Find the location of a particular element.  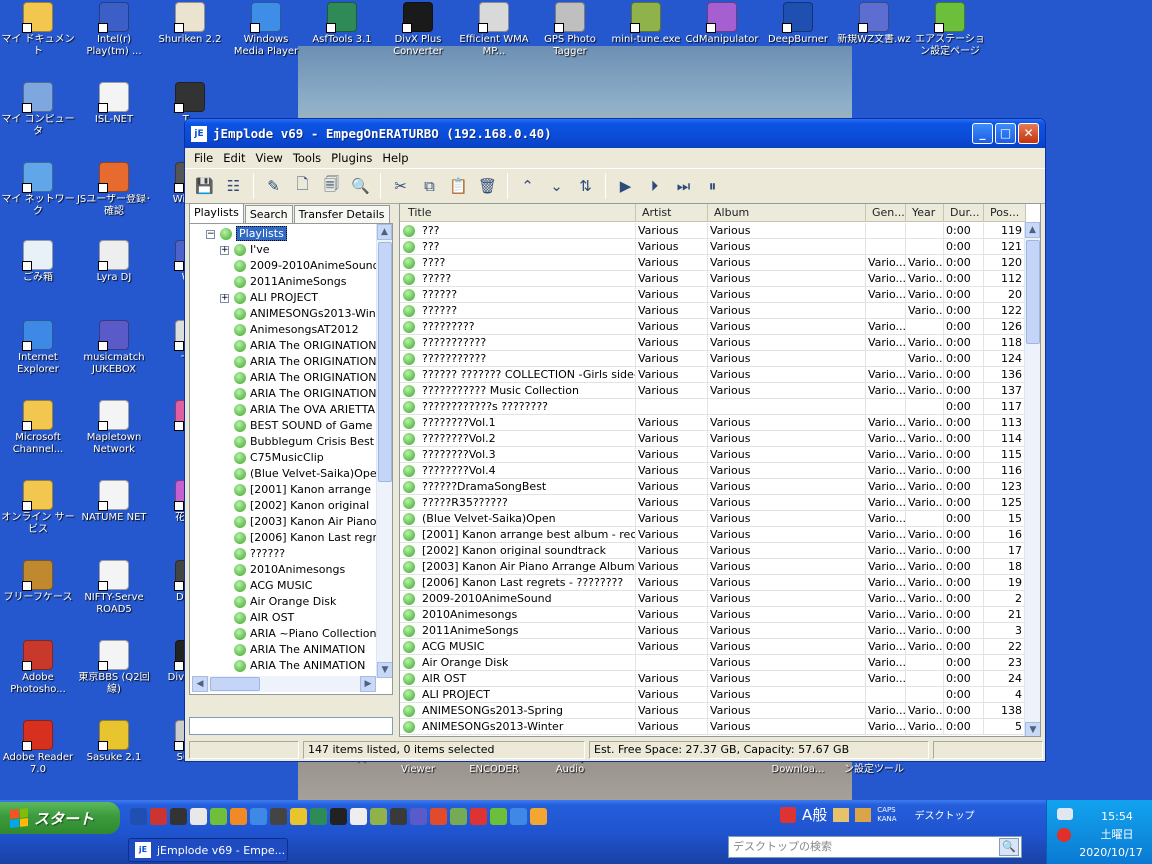

desktop-icon: マイ コンピュータ is located at coordinates (38, 110).